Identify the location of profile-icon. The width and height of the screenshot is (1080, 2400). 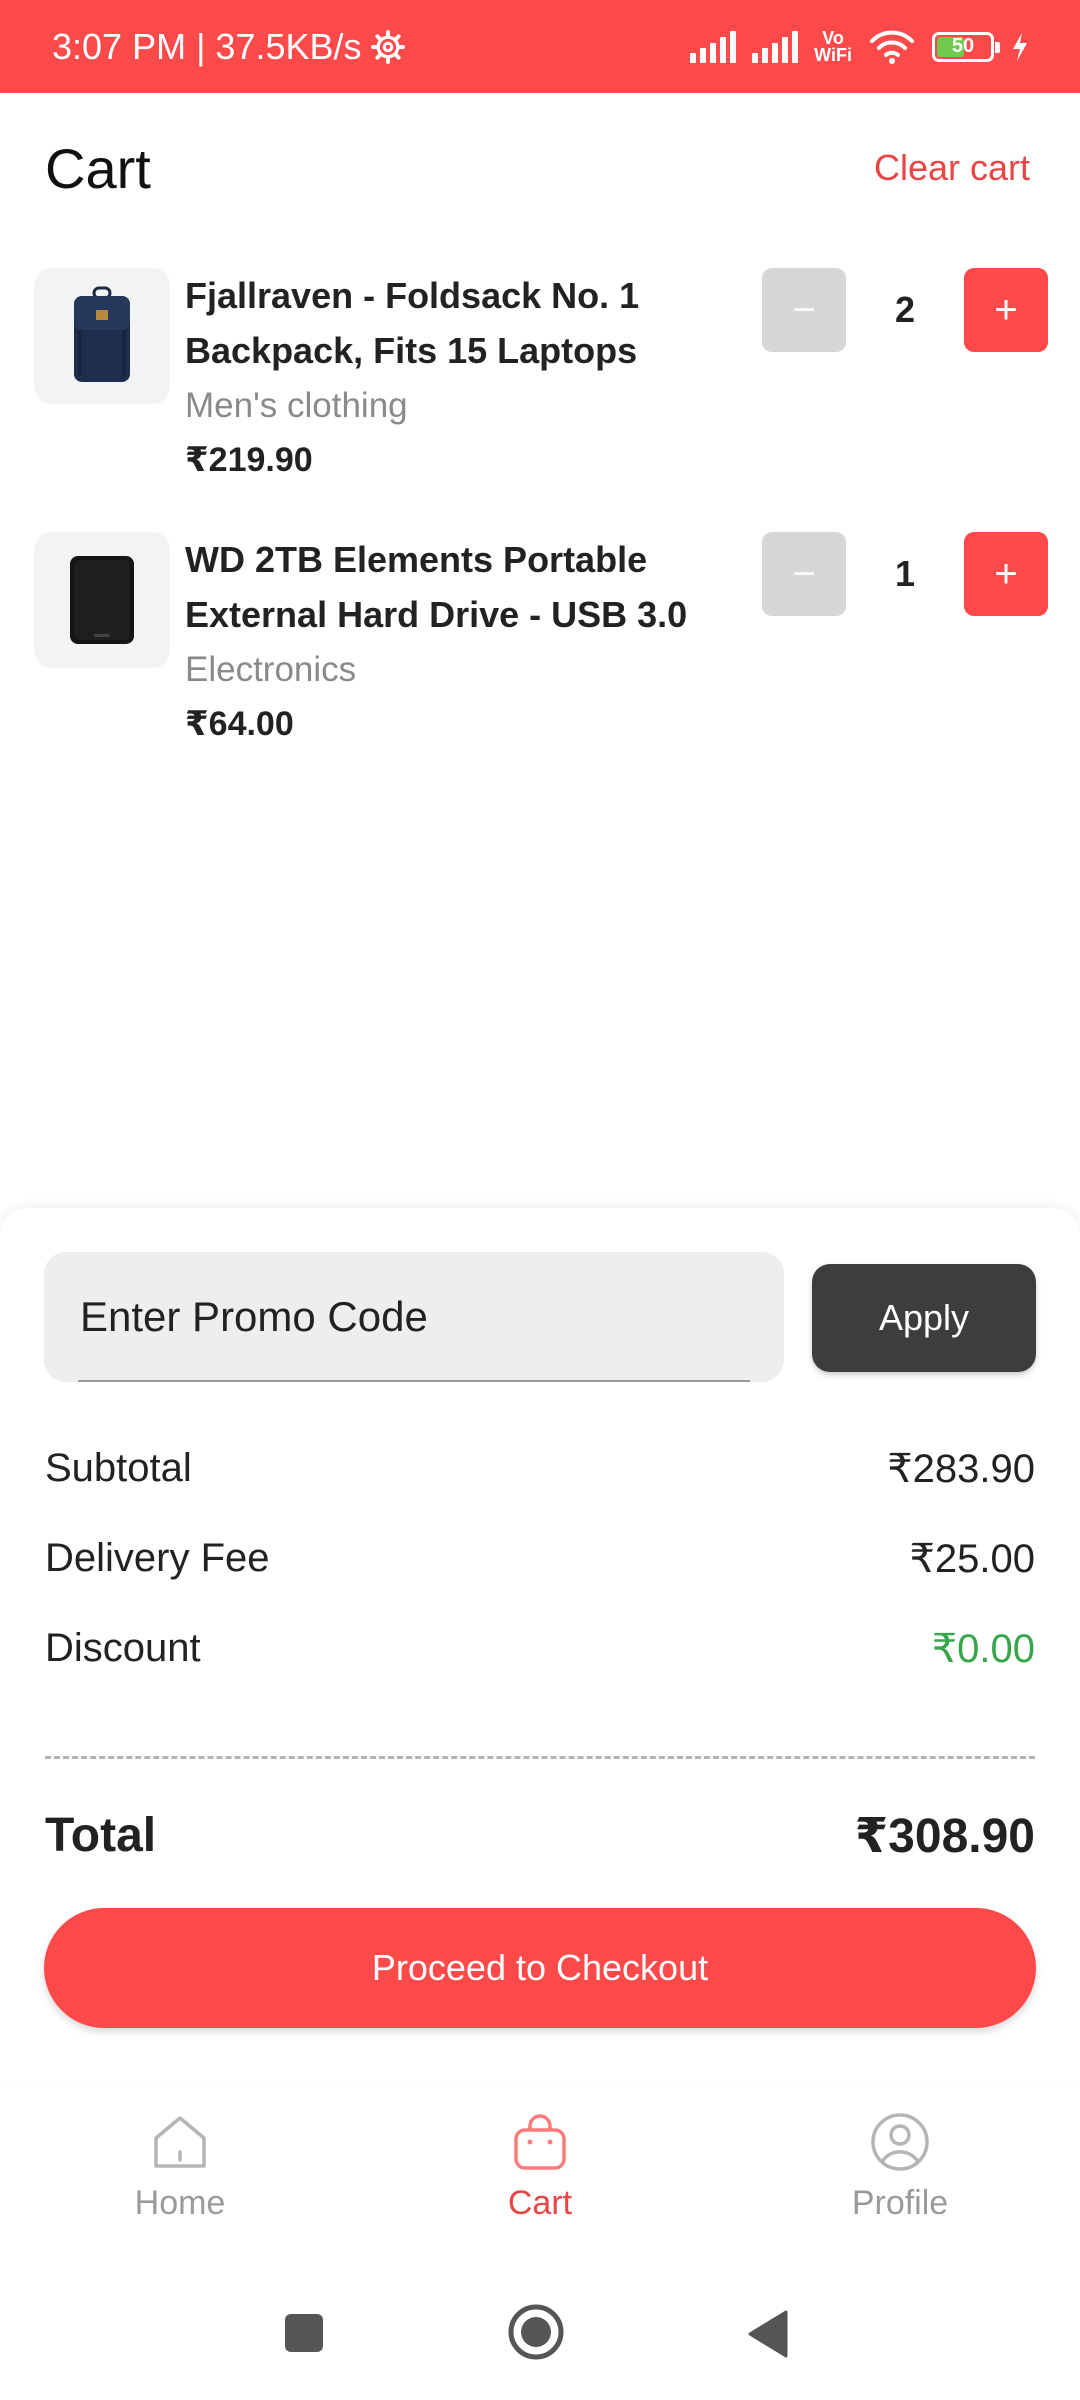
(900, 2142).